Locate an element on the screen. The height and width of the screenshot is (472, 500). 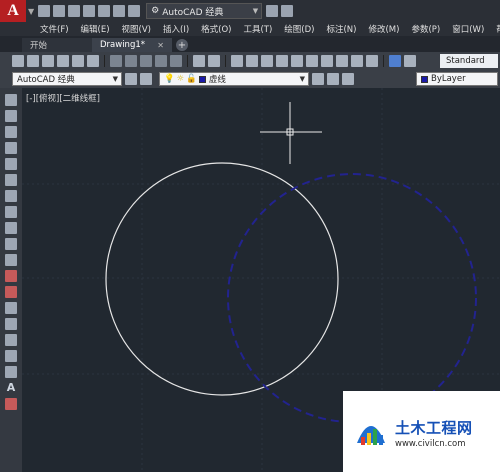
polyline-icon is located at coordinates (11, 132).